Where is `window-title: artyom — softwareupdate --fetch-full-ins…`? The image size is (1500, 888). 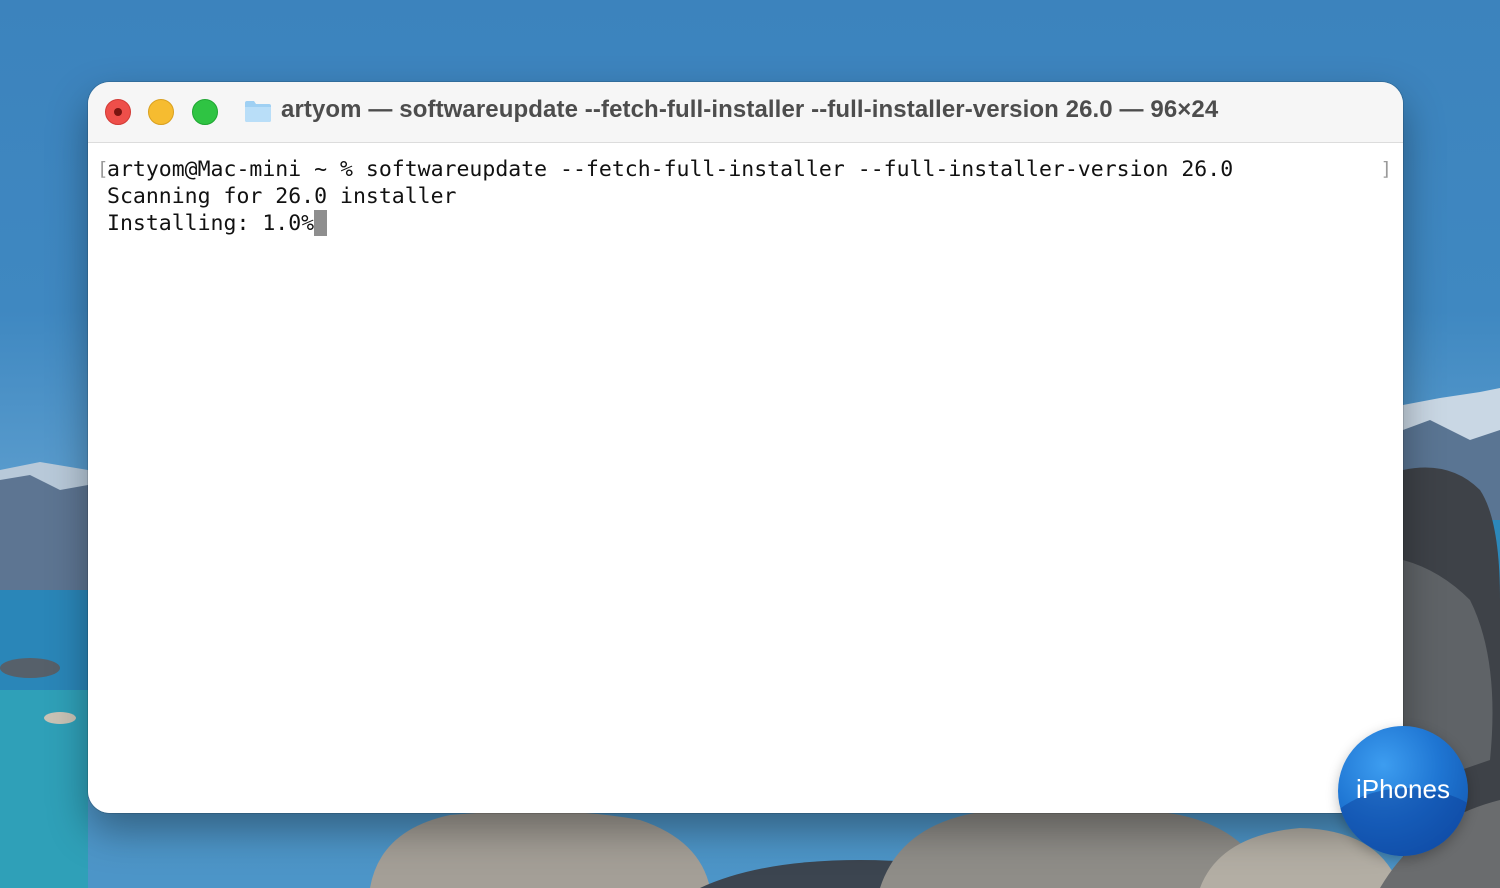 window-title: artyom — softwareupdate --fetch-full-ins… is located at coordinates (750, 109).